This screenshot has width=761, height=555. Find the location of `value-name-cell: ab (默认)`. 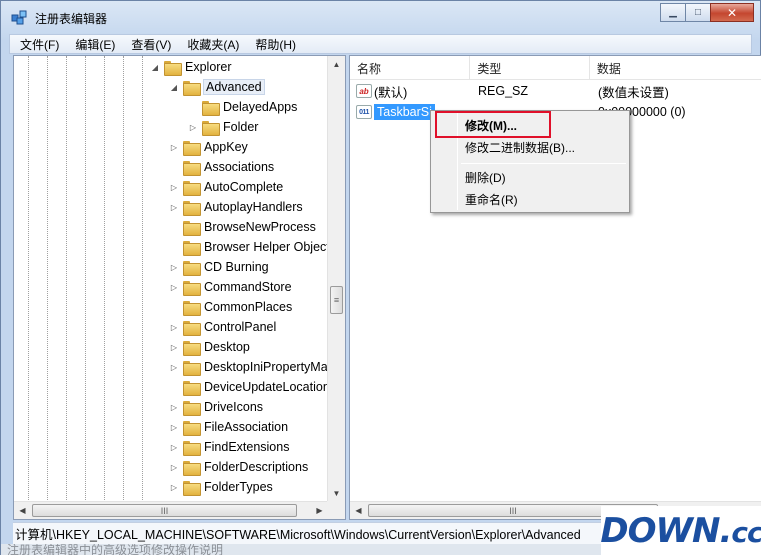

value-name-cell: ab (默认) is located at coordinates (381, 91).